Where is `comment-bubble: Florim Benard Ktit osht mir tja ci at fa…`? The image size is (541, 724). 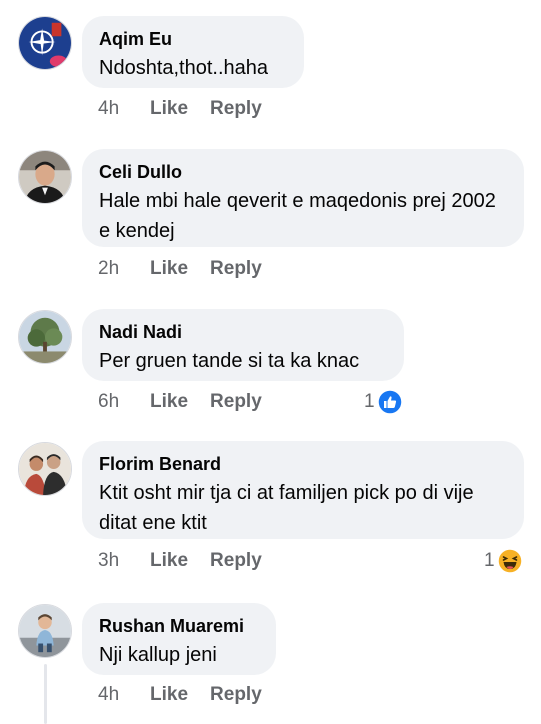
comment-bubble: Florim Benard Ktit osht mir tja ci at fa… is located at coordinates (303, 490).